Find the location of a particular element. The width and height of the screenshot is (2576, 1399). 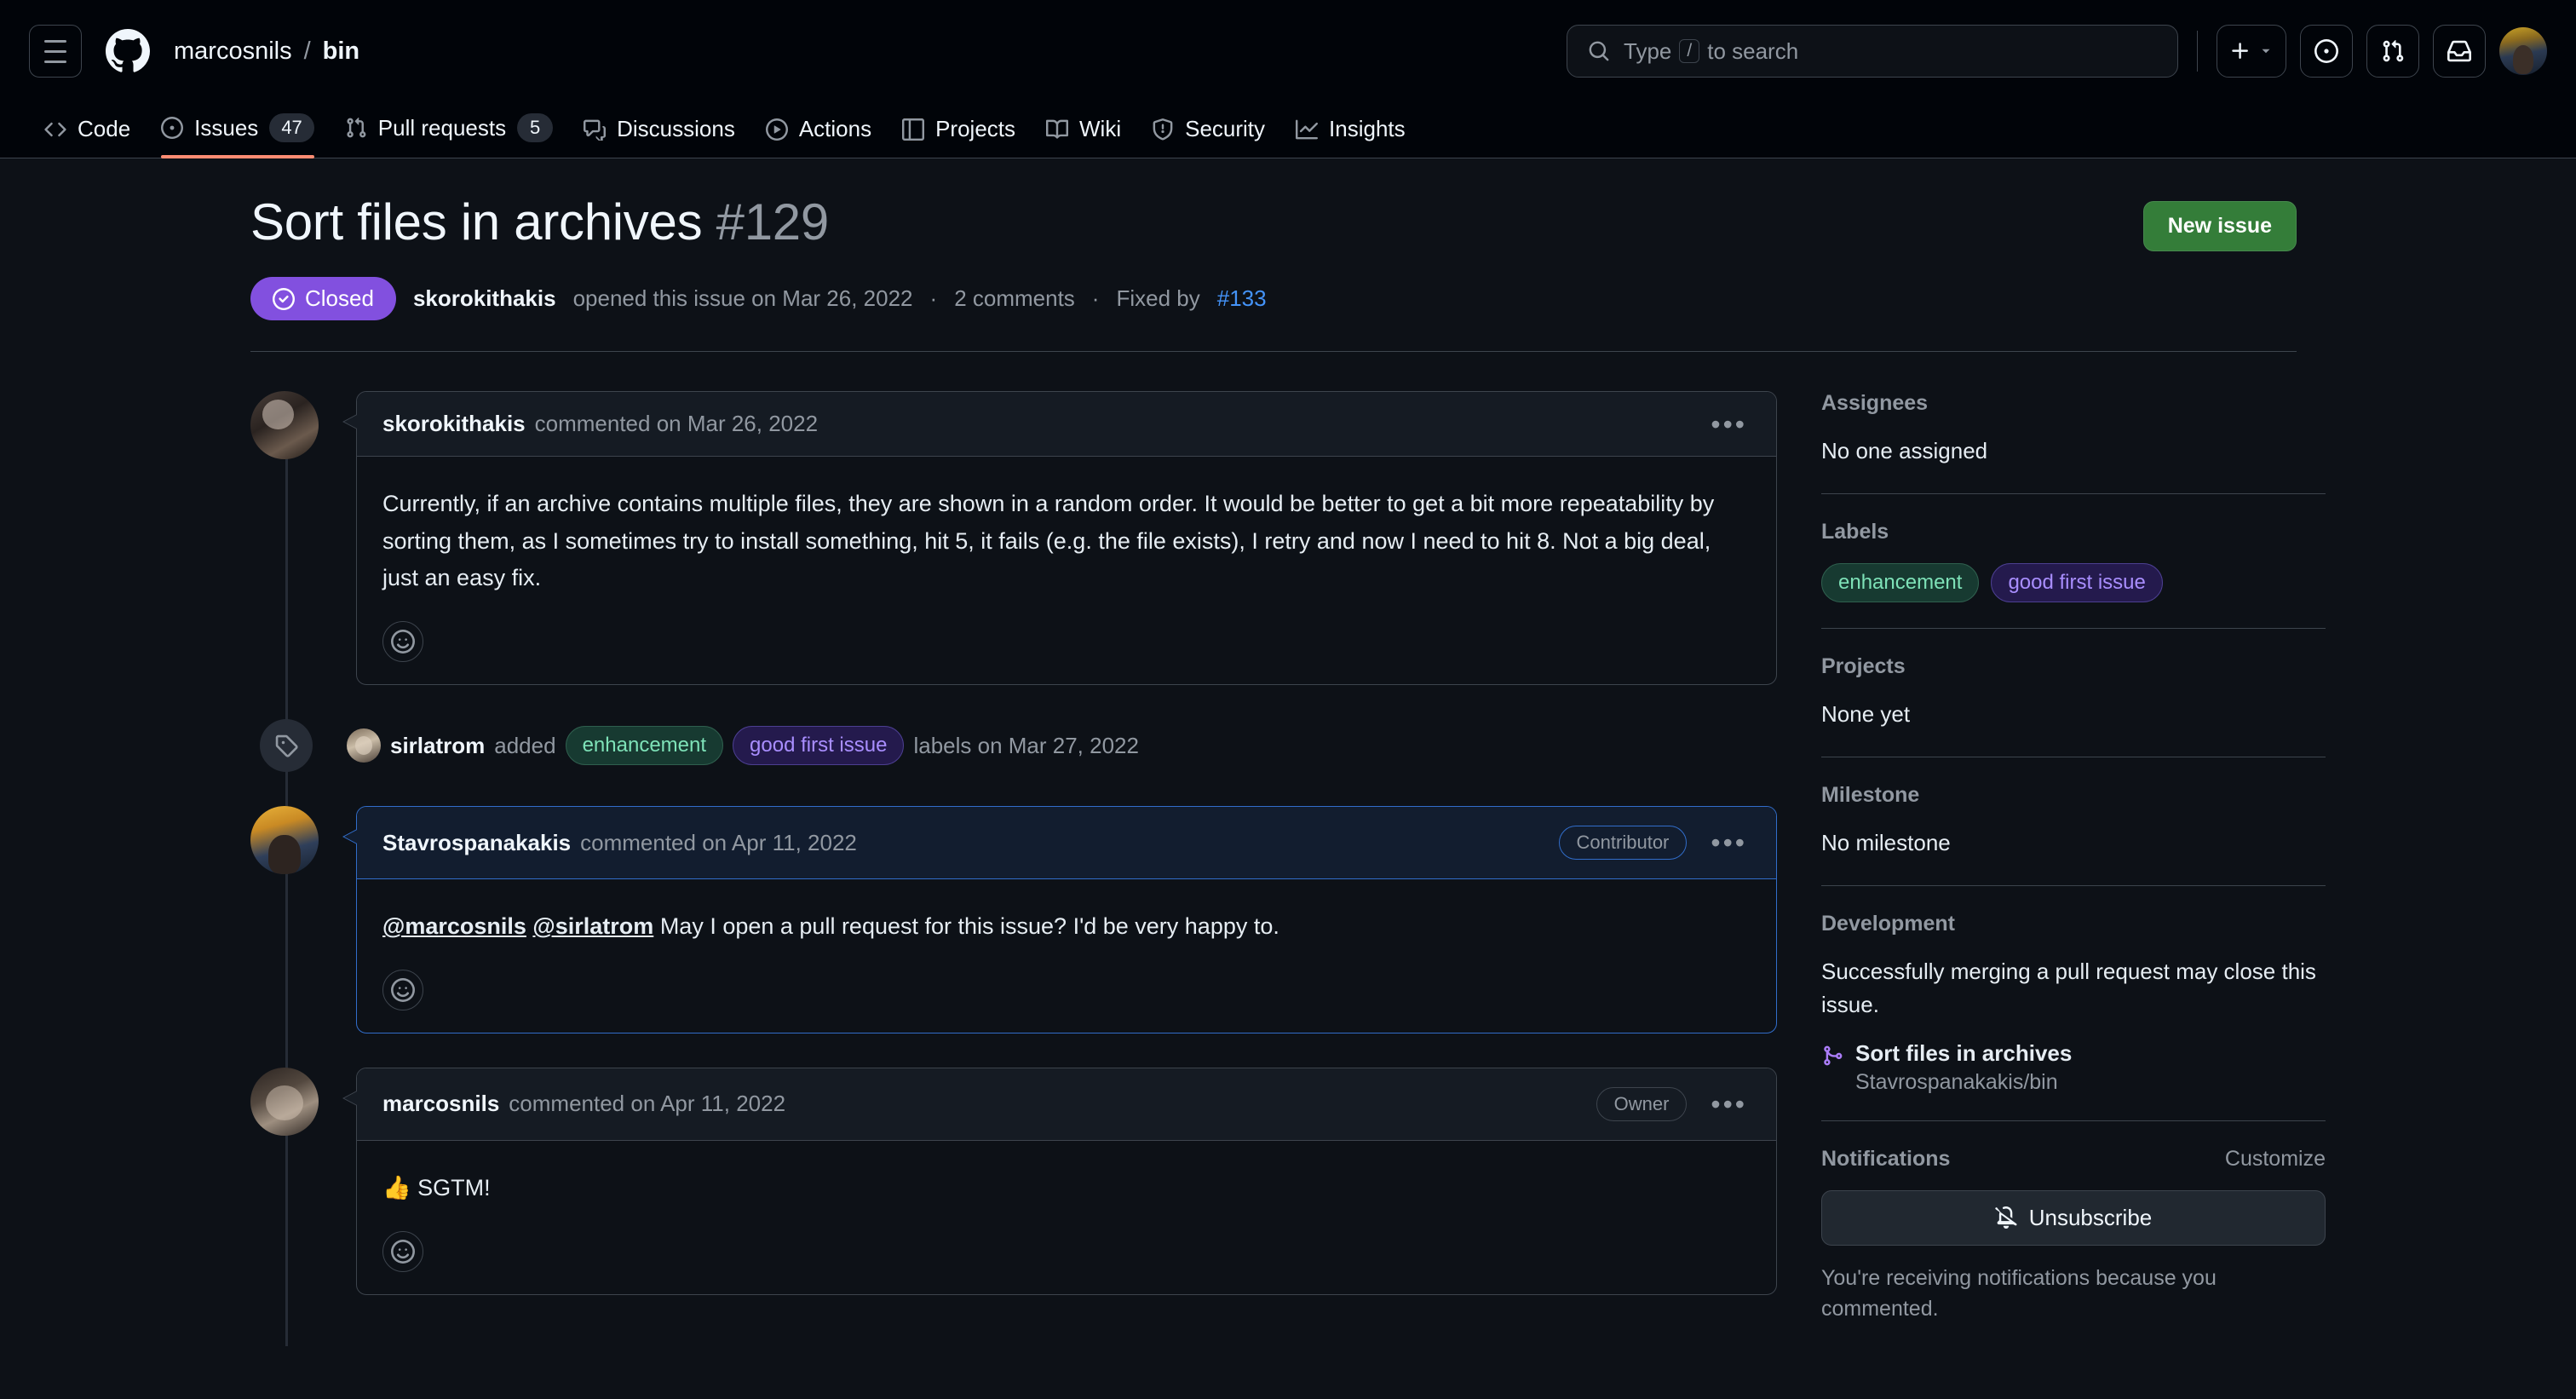

tab-projects-label: Projects is located at coordinates (975, 128).